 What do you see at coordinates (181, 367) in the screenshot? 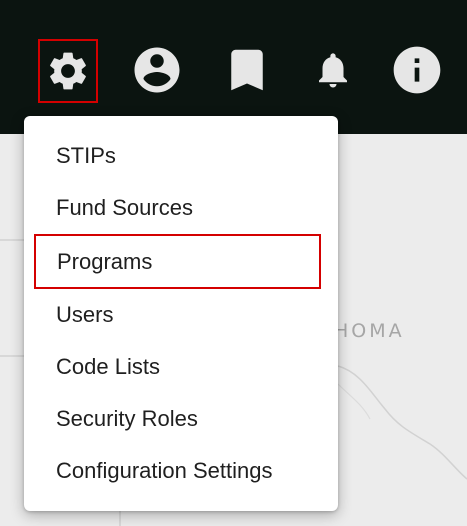
I see `menu-item-code-lists: Code Lists` at bounding box center [181, 367].